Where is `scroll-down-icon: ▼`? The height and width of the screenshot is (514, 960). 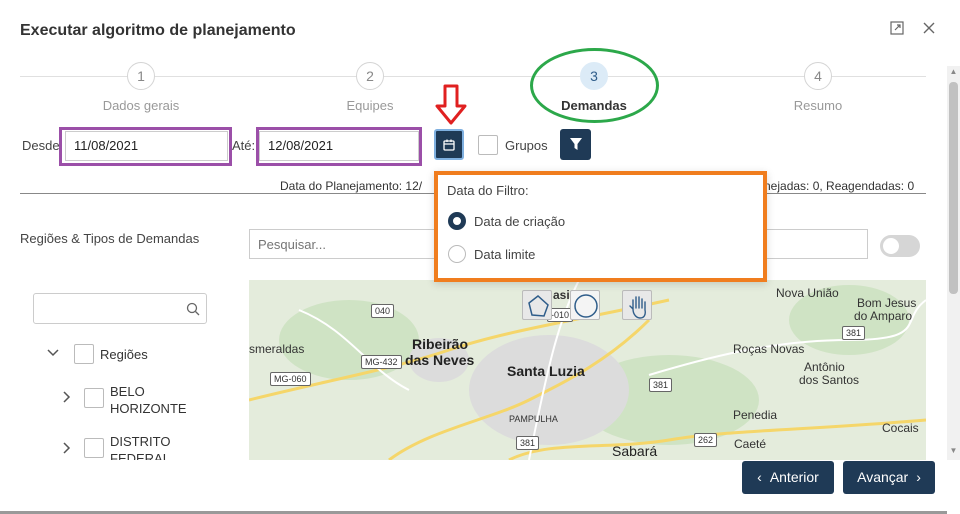 scroll-down-icon: ▼ is located at coordinates (953, 450).